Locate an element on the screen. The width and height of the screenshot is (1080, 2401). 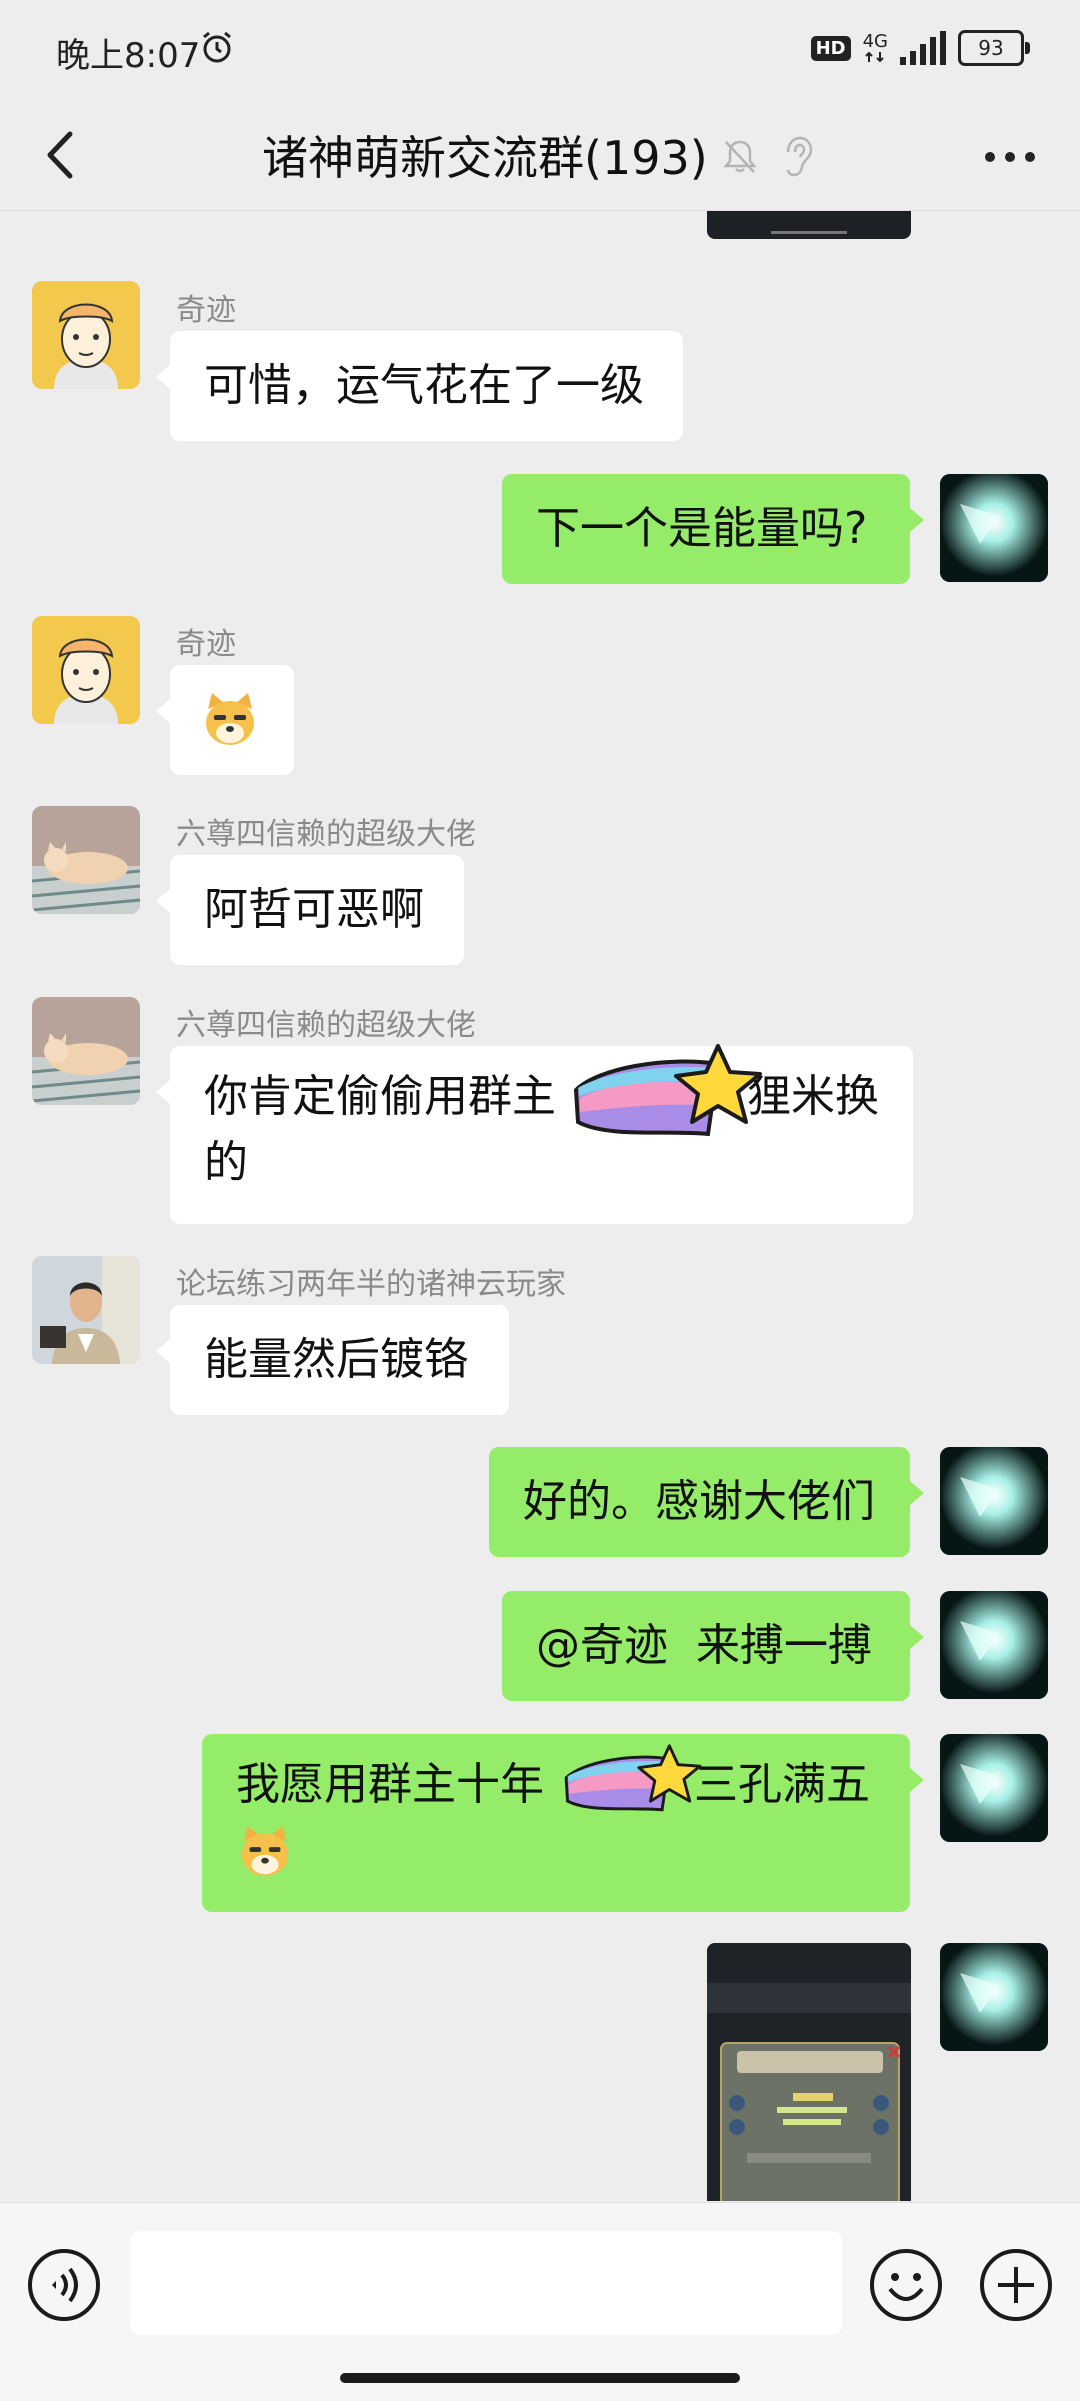
hd-badge: HD is located at coordinates (830, 48).